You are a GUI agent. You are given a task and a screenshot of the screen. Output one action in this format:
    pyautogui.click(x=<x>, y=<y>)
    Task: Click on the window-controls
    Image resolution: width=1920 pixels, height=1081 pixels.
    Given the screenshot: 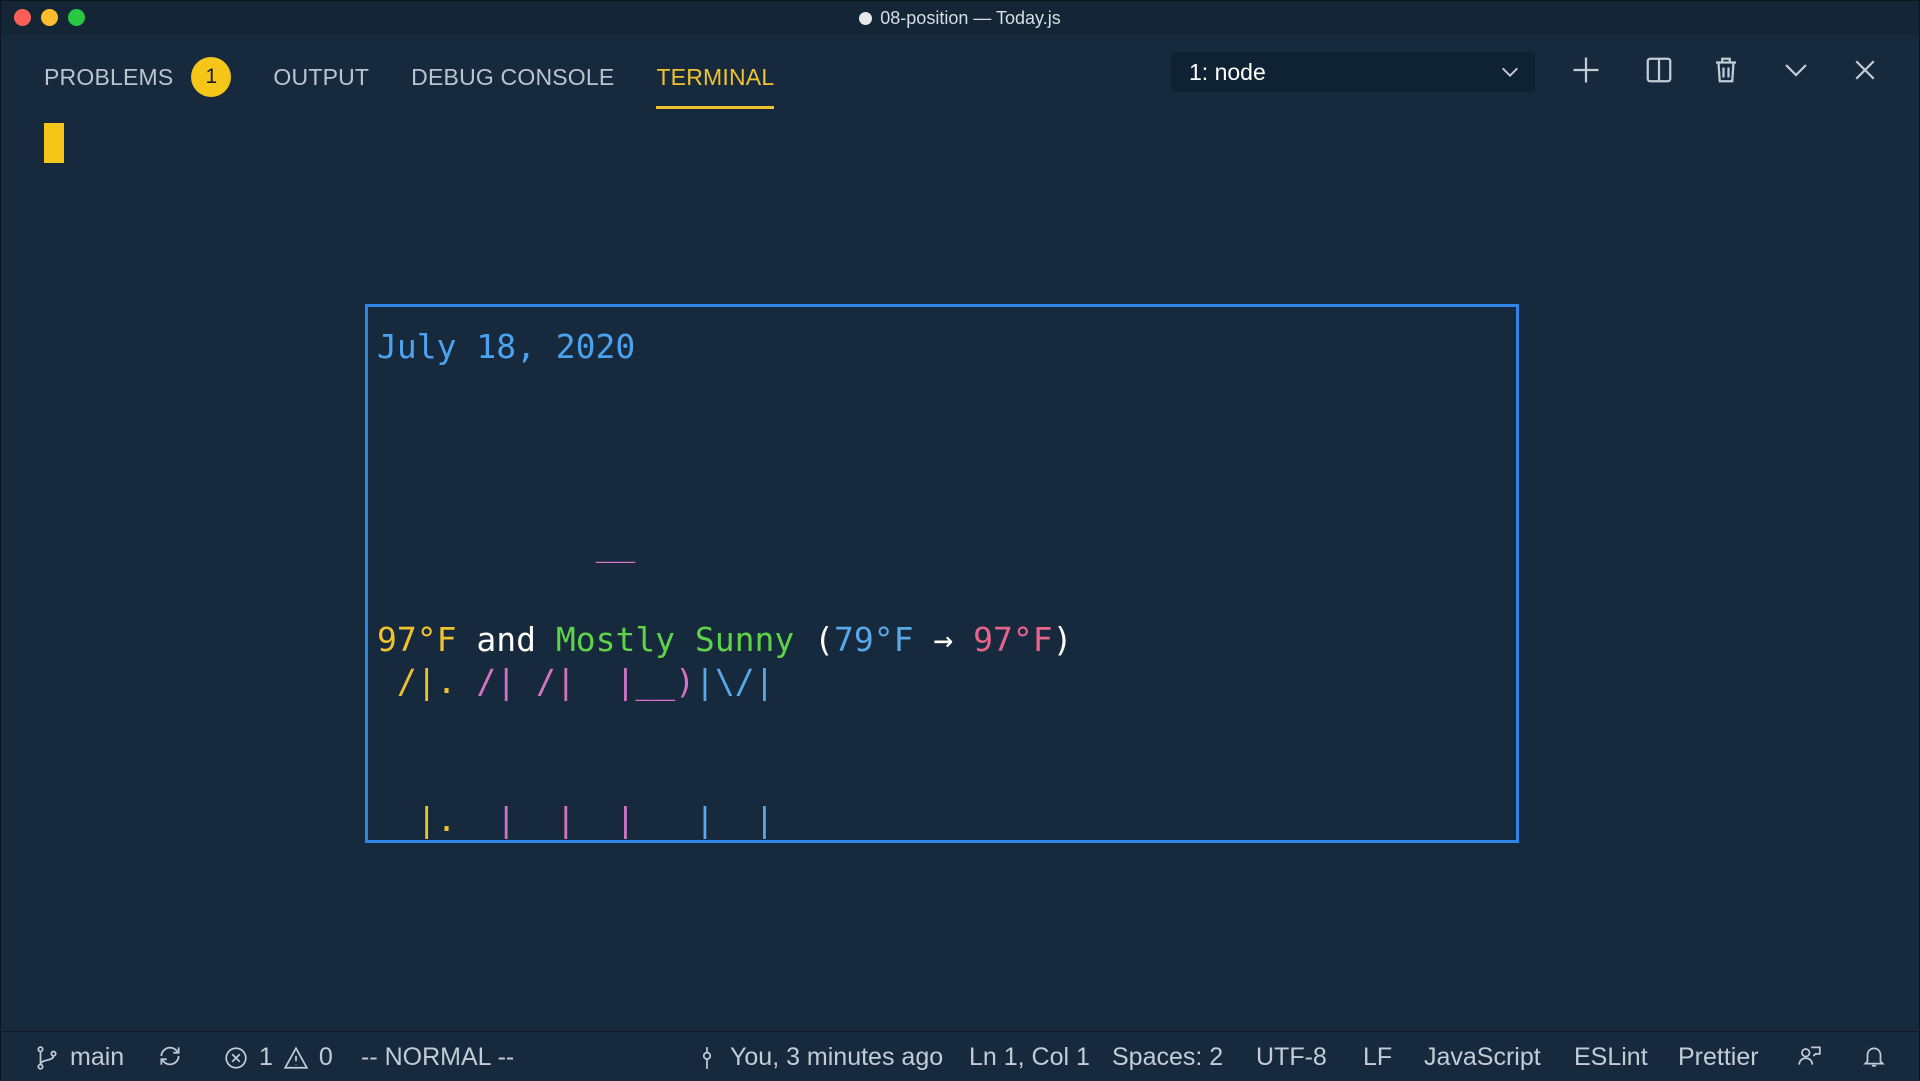 What is the action you would take?
    pyautogui.click(x=49, y=17)
    